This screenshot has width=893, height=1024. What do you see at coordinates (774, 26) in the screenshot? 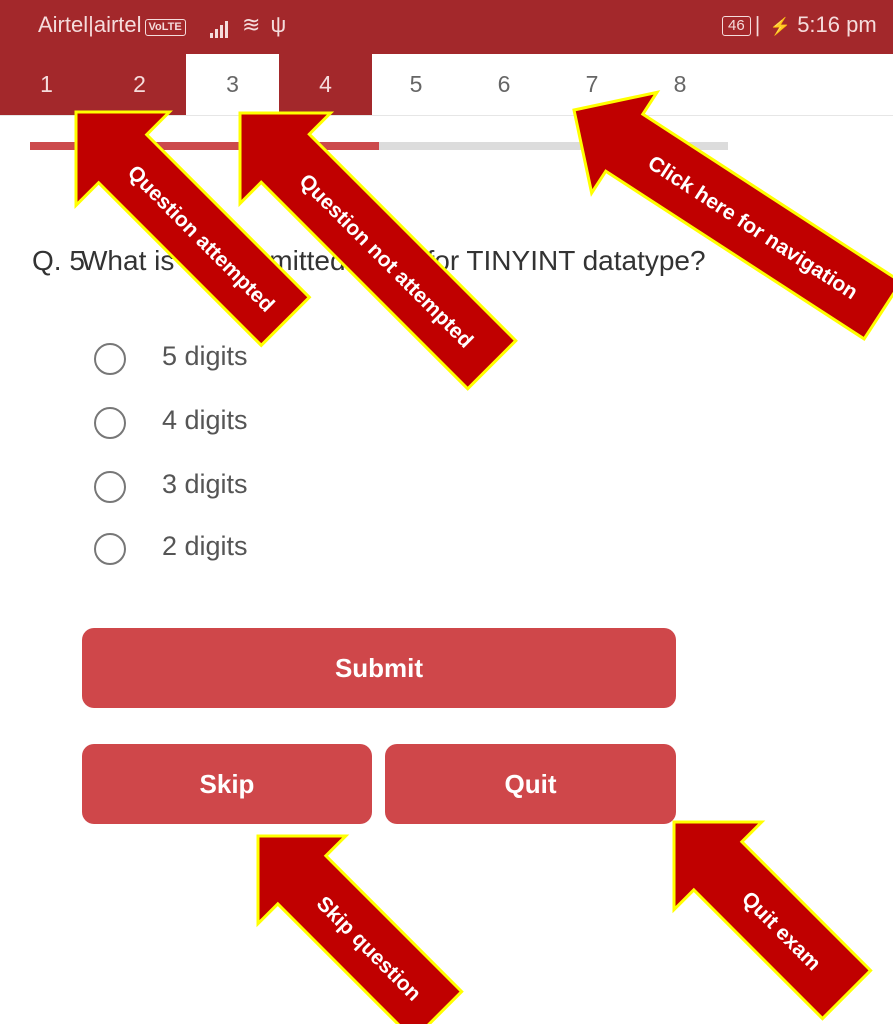
I see `charging-icon: ▏⚡` at bounding box center [774, 26].